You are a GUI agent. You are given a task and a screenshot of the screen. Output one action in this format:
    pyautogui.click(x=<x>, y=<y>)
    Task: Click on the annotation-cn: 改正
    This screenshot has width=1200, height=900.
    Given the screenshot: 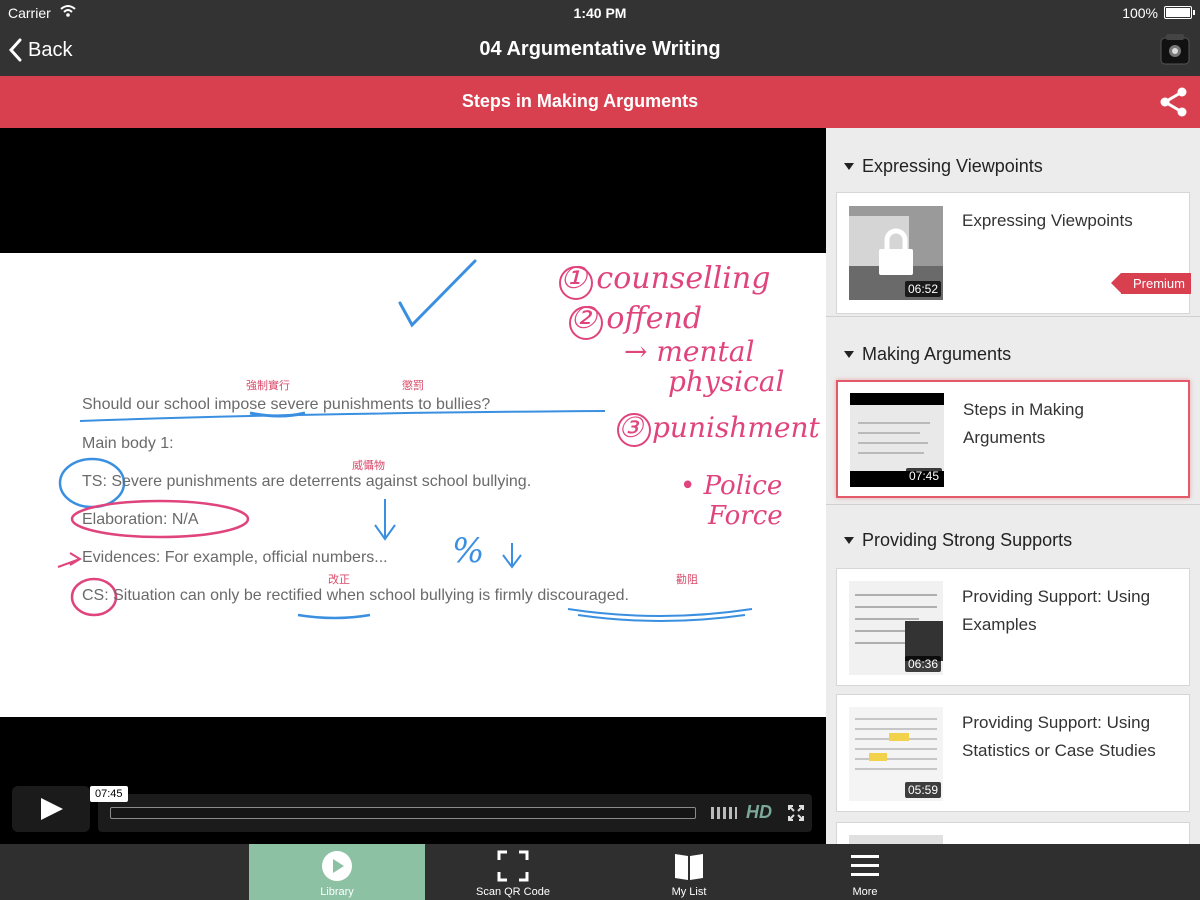 What is the action you would take?
    pyautogui.click(x=339, y=580)
    